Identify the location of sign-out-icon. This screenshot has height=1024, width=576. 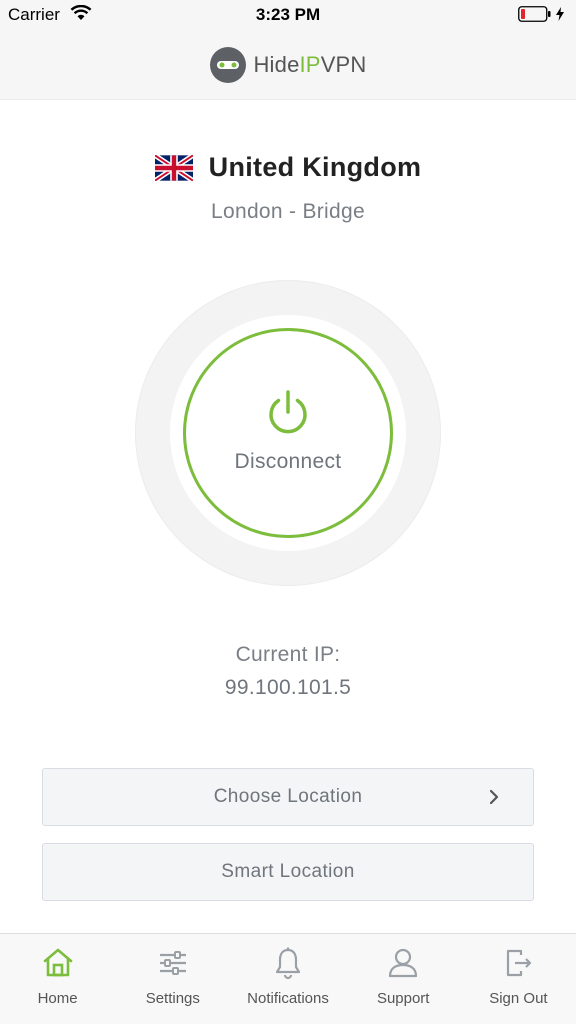
(519, 963).